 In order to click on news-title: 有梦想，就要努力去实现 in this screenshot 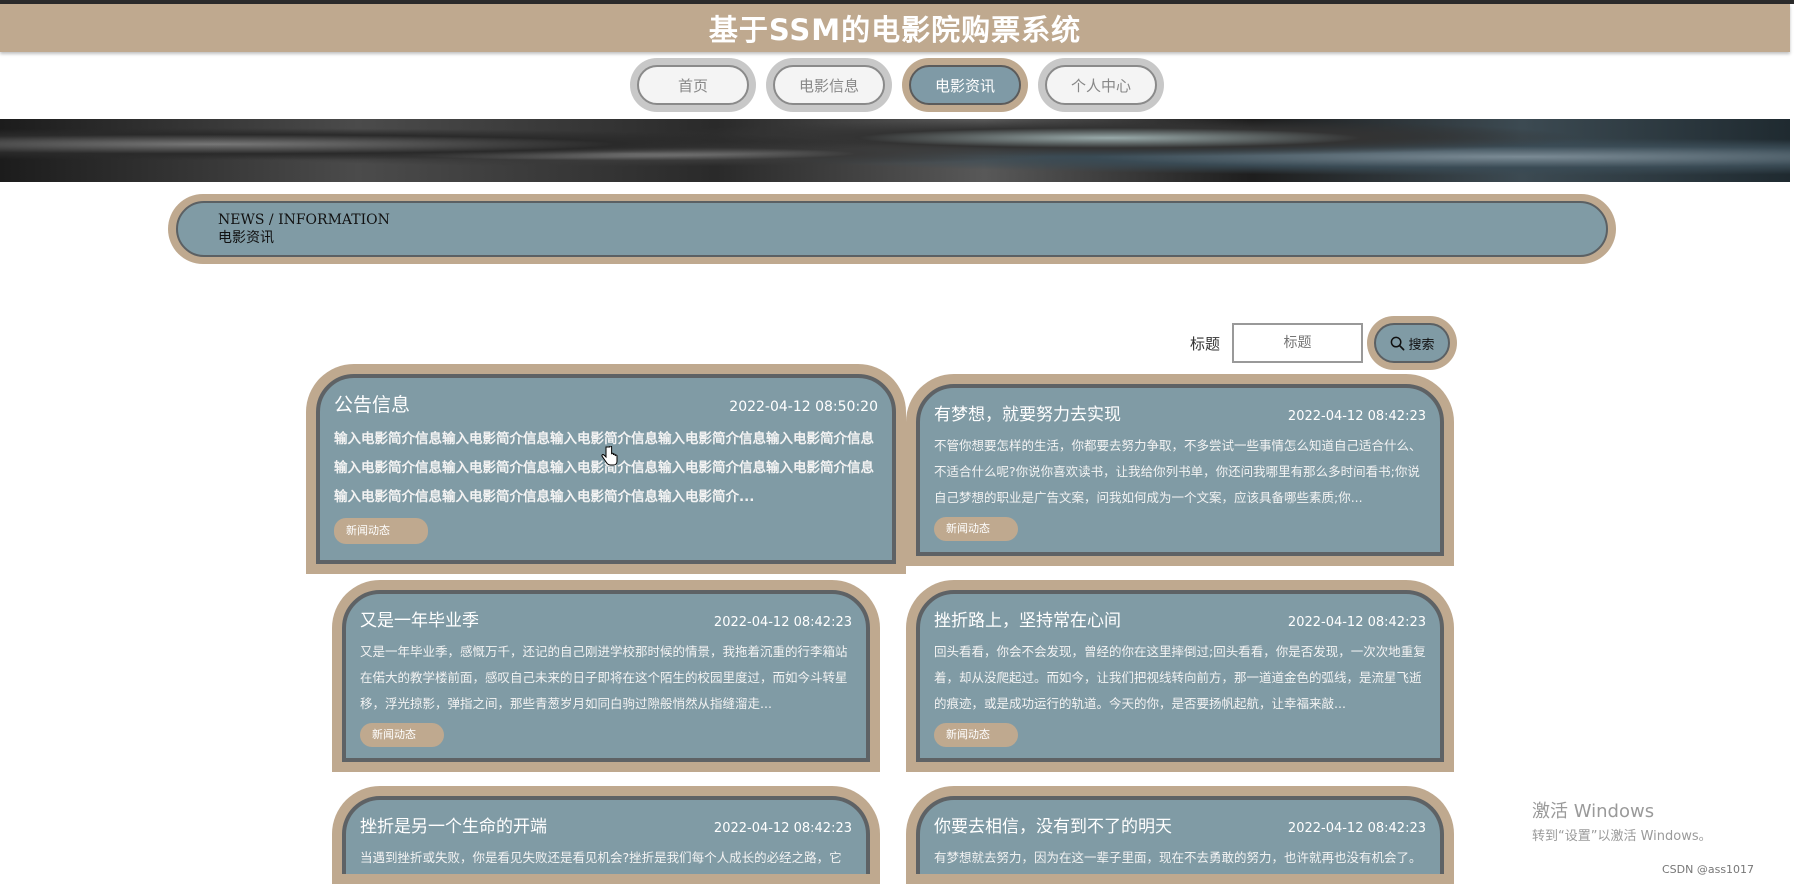, I will do `click(1027, 415)`.